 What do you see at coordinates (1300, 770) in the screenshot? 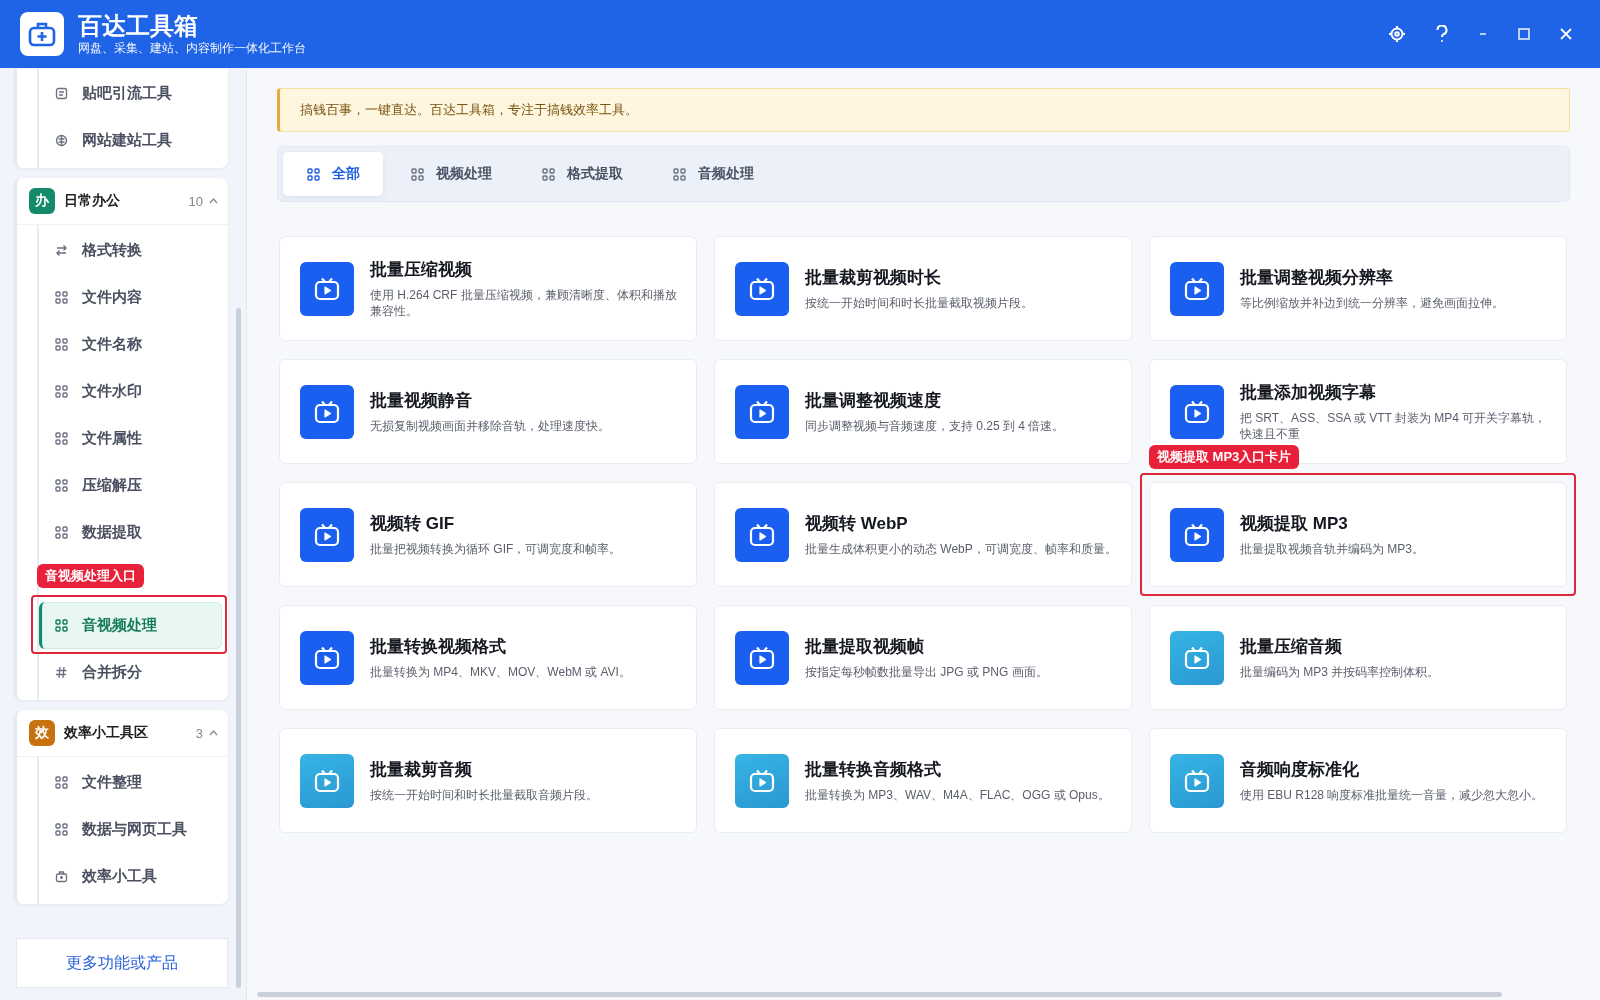
I see `card-title: 音频响度标准化` at bounding box center [1300, 770].